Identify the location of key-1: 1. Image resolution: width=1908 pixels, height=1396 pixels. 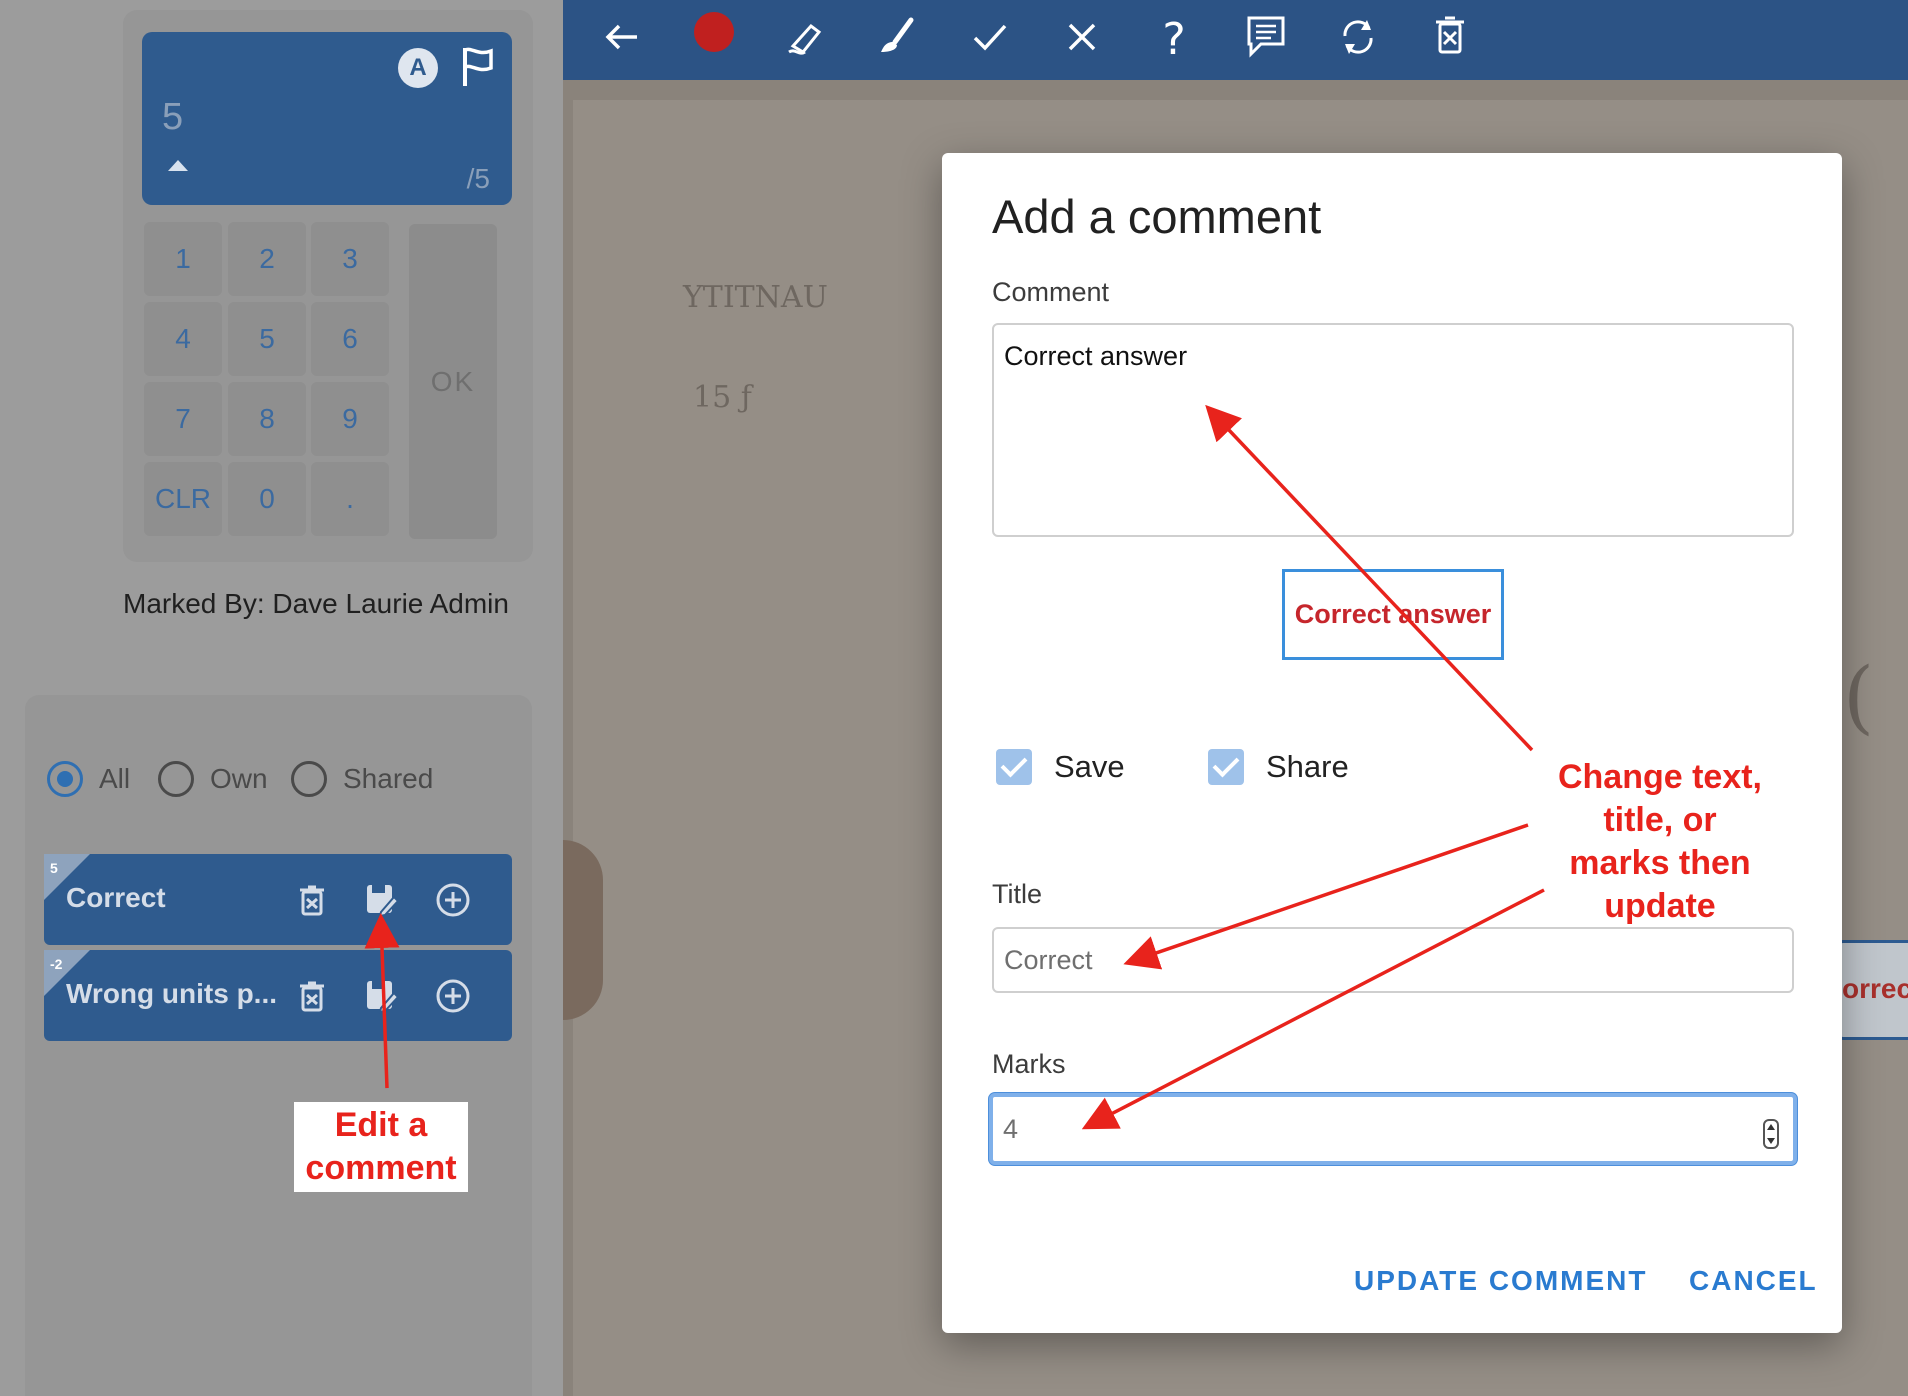
(183, 259).